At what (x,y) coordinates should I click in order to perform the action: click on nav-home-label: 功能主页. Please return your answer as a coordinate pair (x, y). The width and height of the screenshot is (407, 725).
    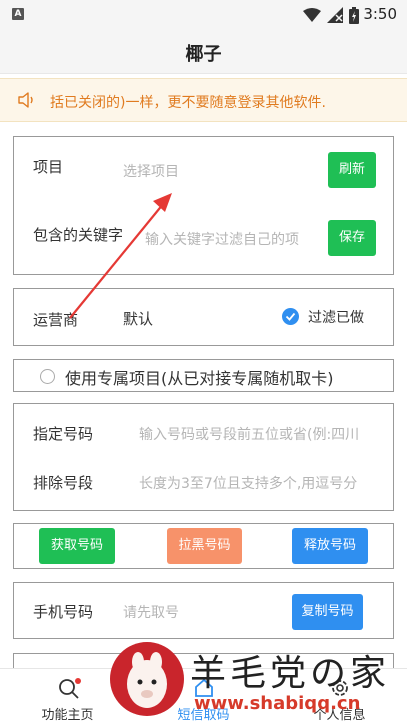
    Looking at the image, I should click on (67, 715).